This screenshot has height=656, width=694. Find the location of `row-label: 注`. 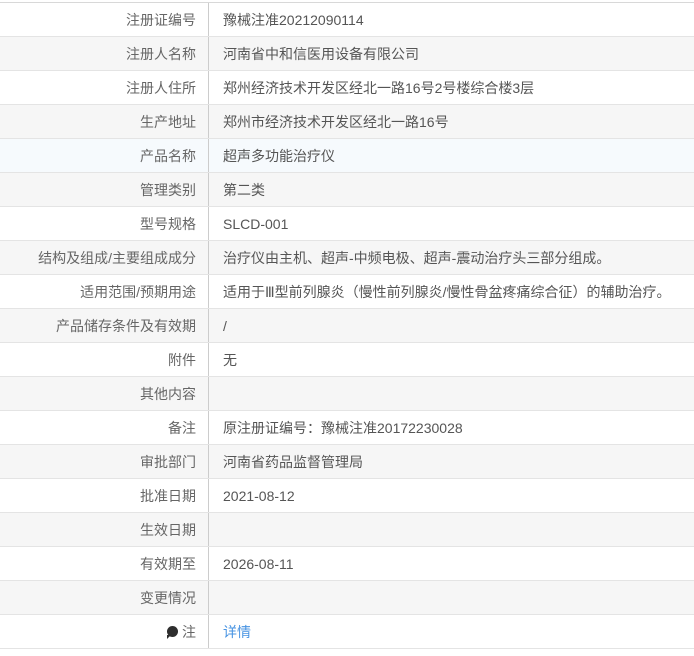

row-label: 注 is located at coordinates (189, 631).